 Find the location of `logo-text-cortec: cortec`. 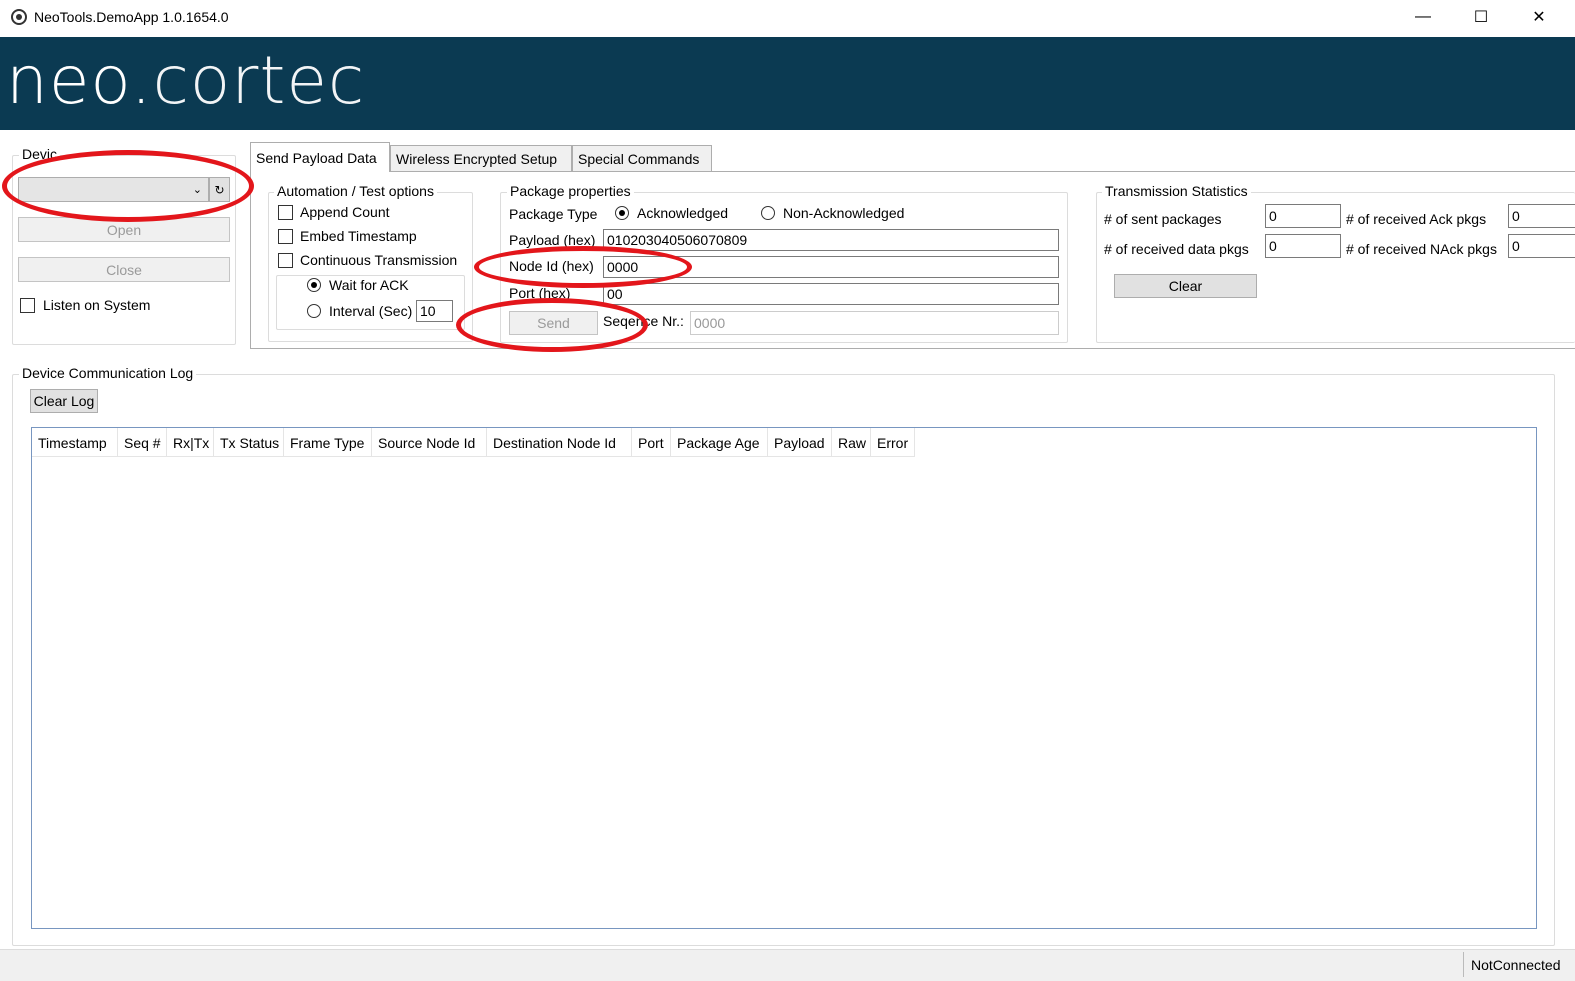

logo-text-cortec: cortec is located at coordinates (259, 80).